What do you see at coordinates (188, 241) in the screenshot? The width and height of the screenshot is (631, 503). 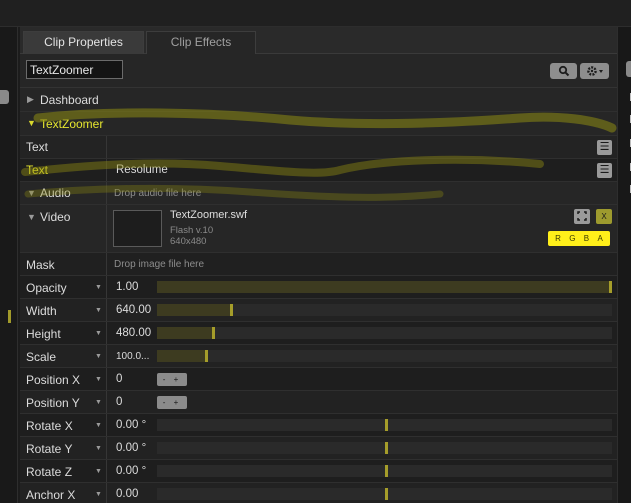 I see `video-resolution: 640x480` at bounding box center [188, 241].